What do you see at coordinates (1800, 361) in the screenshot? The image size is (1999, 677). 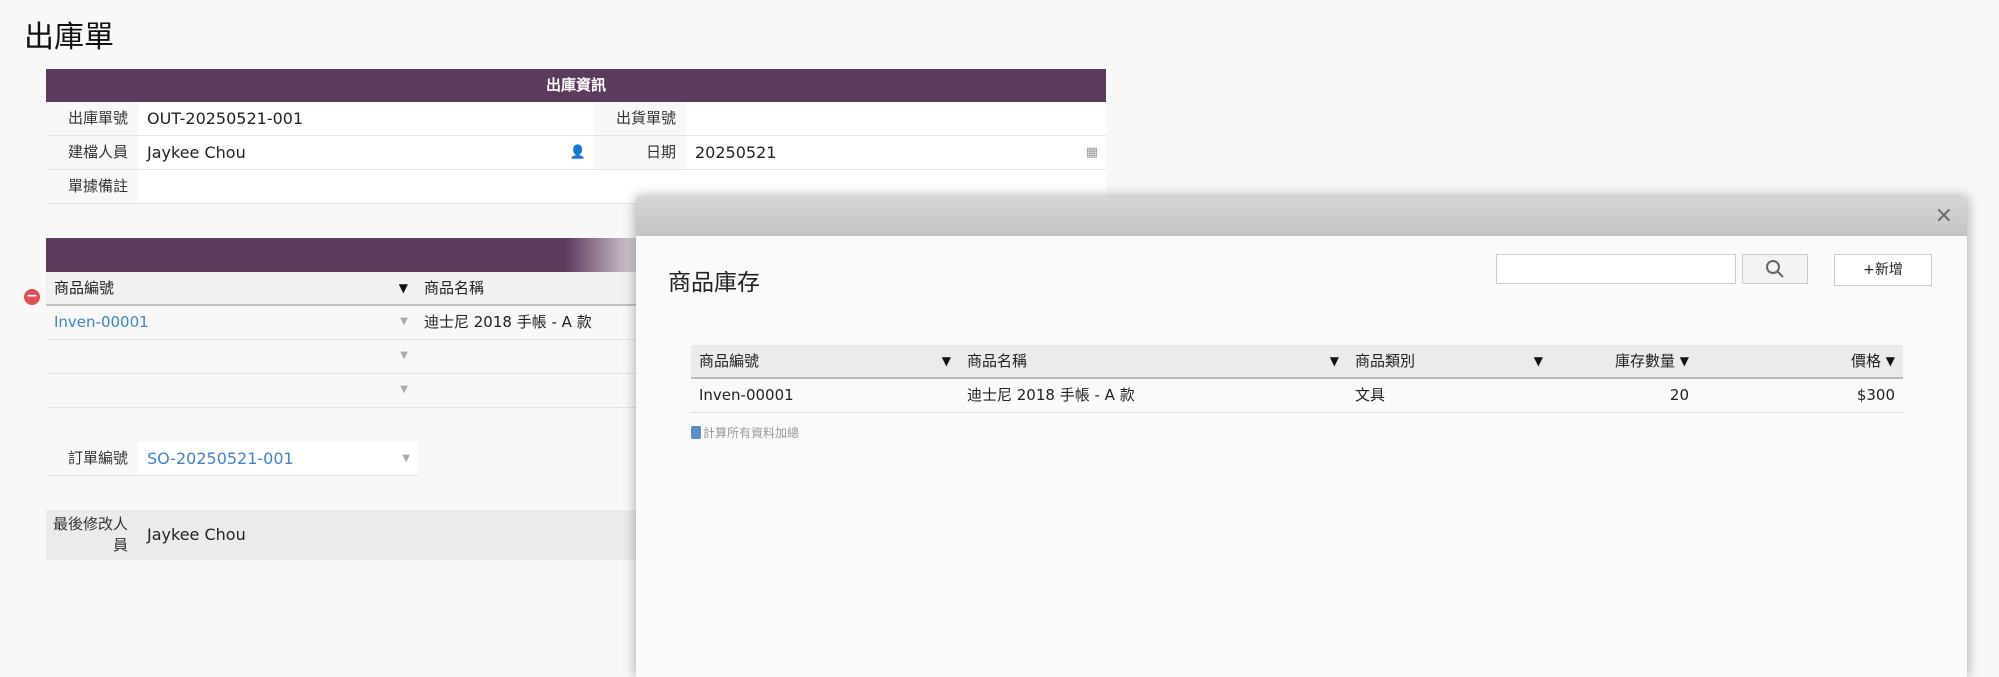 I see `col-price-header: 價格 ▼` at bounding box center [1800, 361].